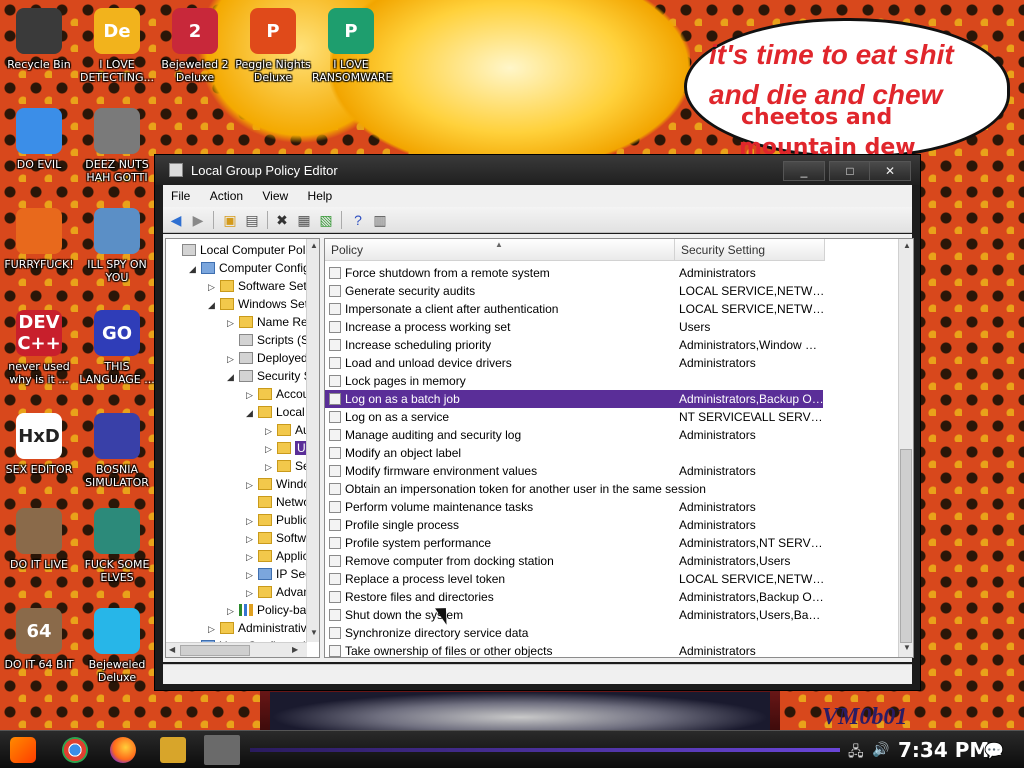  Describe the element at coordinates (279, 538) in the screenshot. I see `tree-node: ▷ Softwa` at that location.